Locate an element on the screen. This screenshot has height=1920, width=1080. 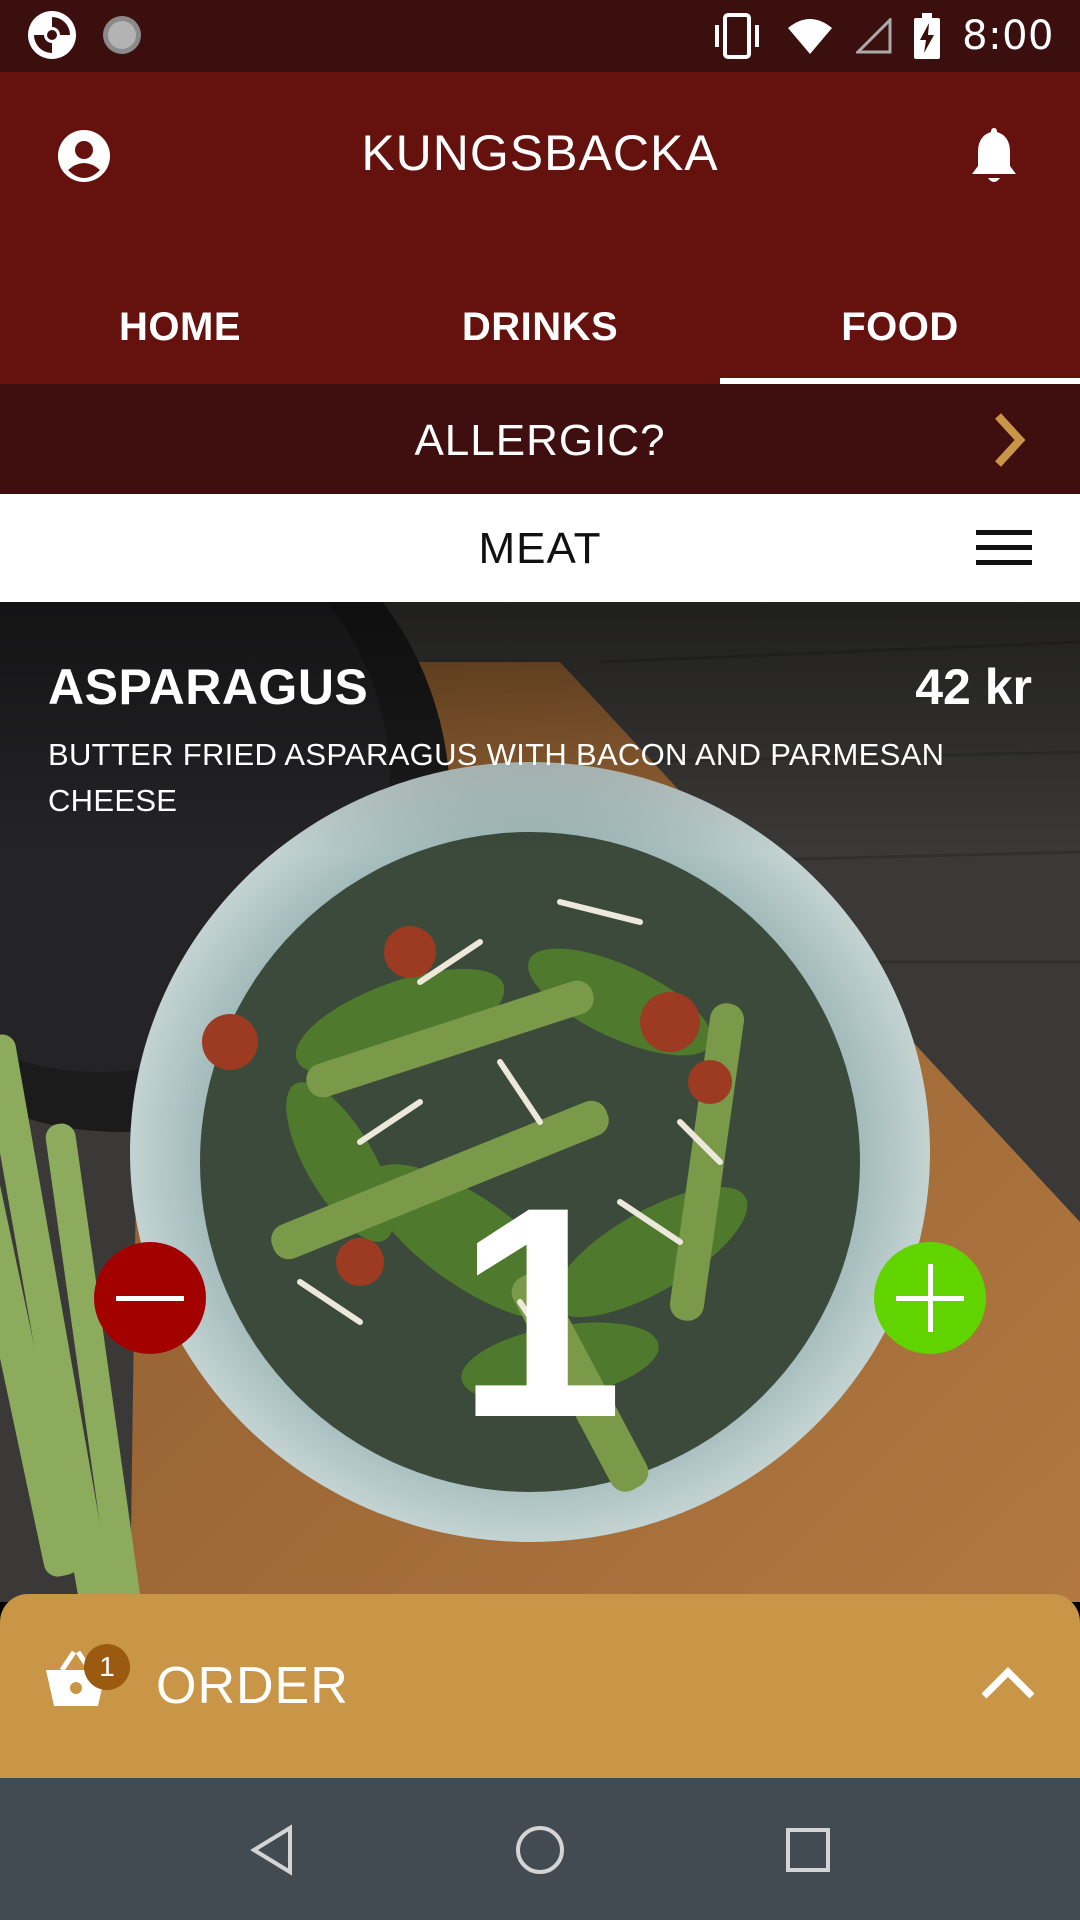
recents-icon is located at coordinates (808, 1850).